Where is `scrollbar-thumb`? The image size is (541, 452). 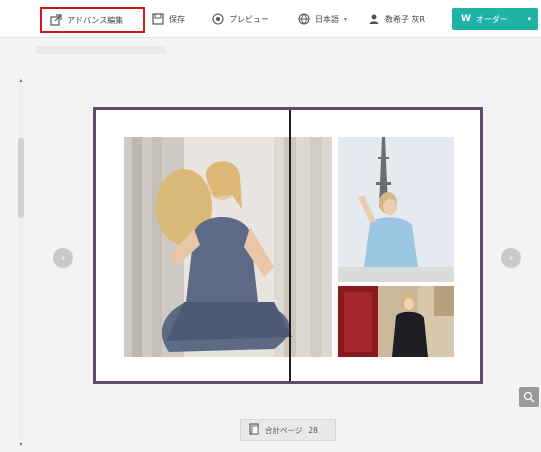 scrollbar-thumb is located at coordinates (21, 178).